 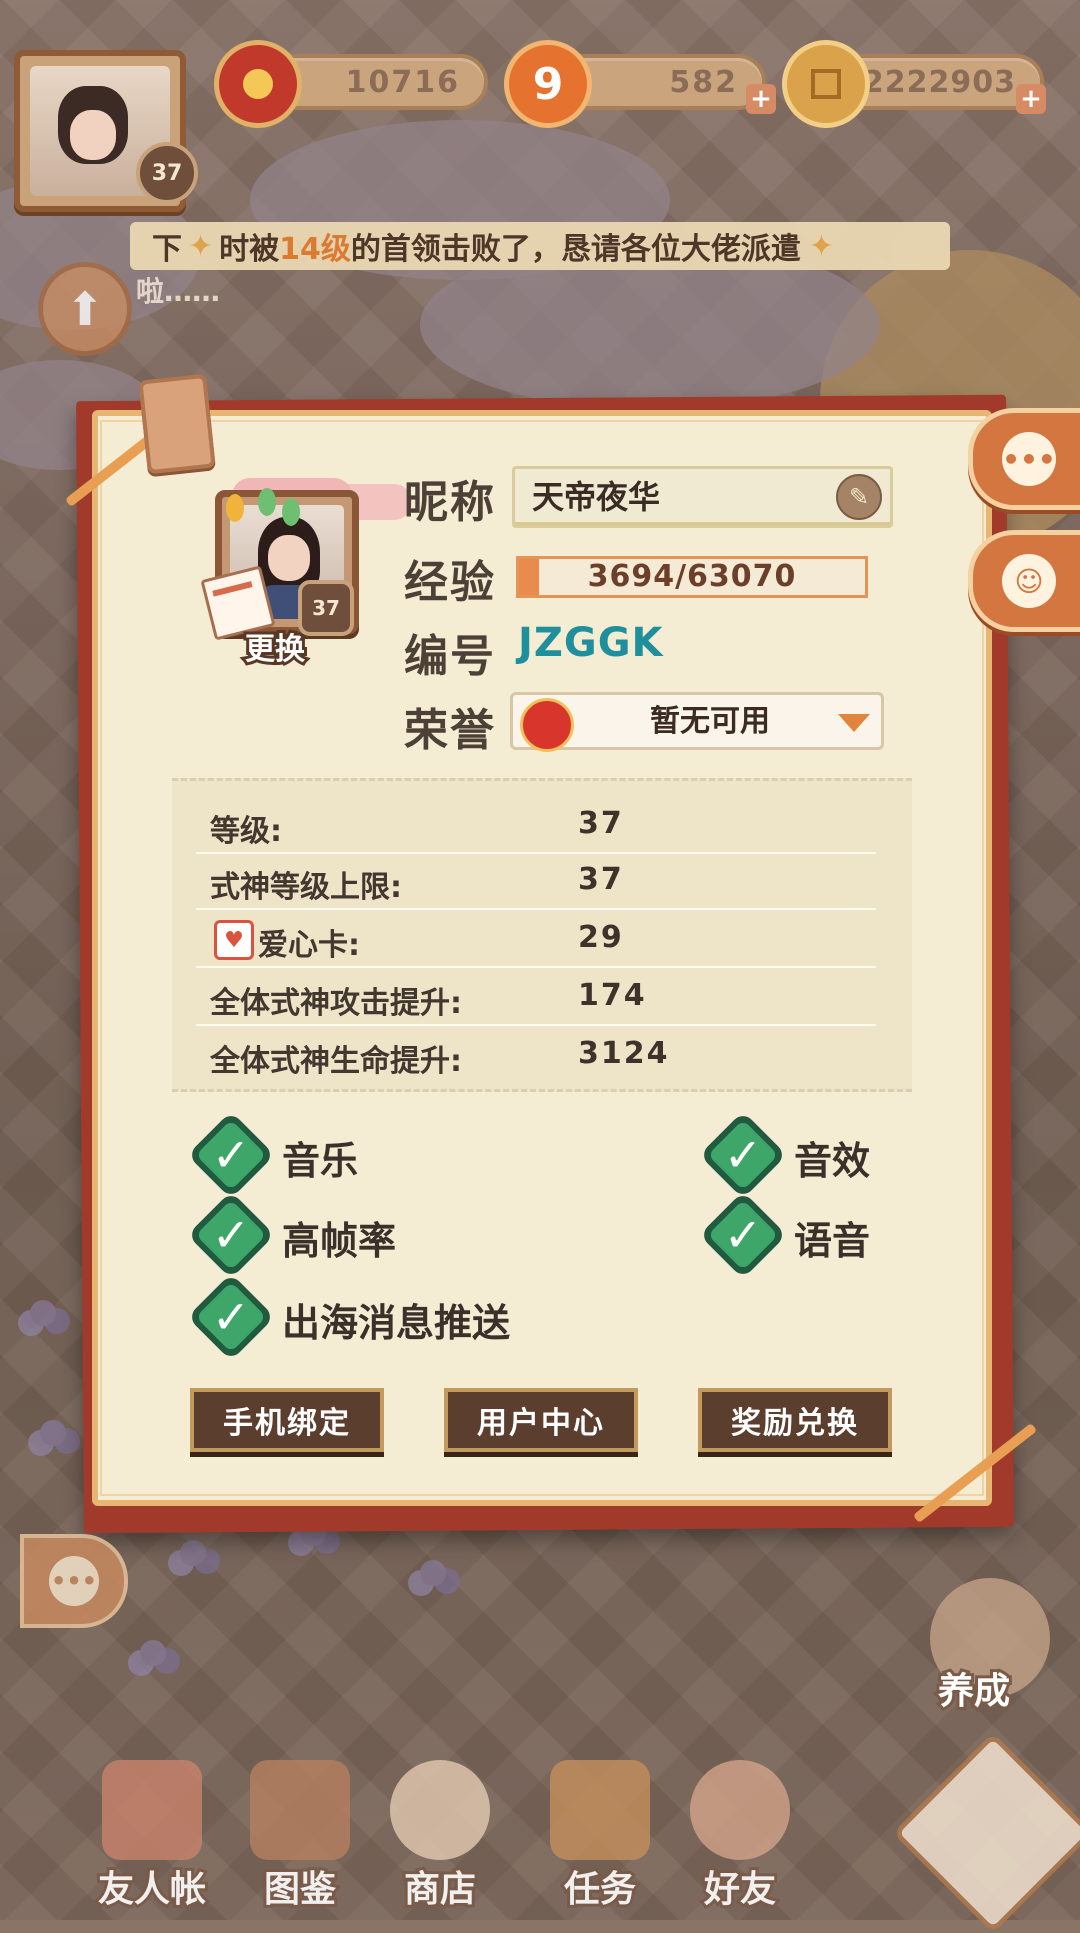 I want to click on push-label: 出海消息推送, so click(x=396, y=1323).